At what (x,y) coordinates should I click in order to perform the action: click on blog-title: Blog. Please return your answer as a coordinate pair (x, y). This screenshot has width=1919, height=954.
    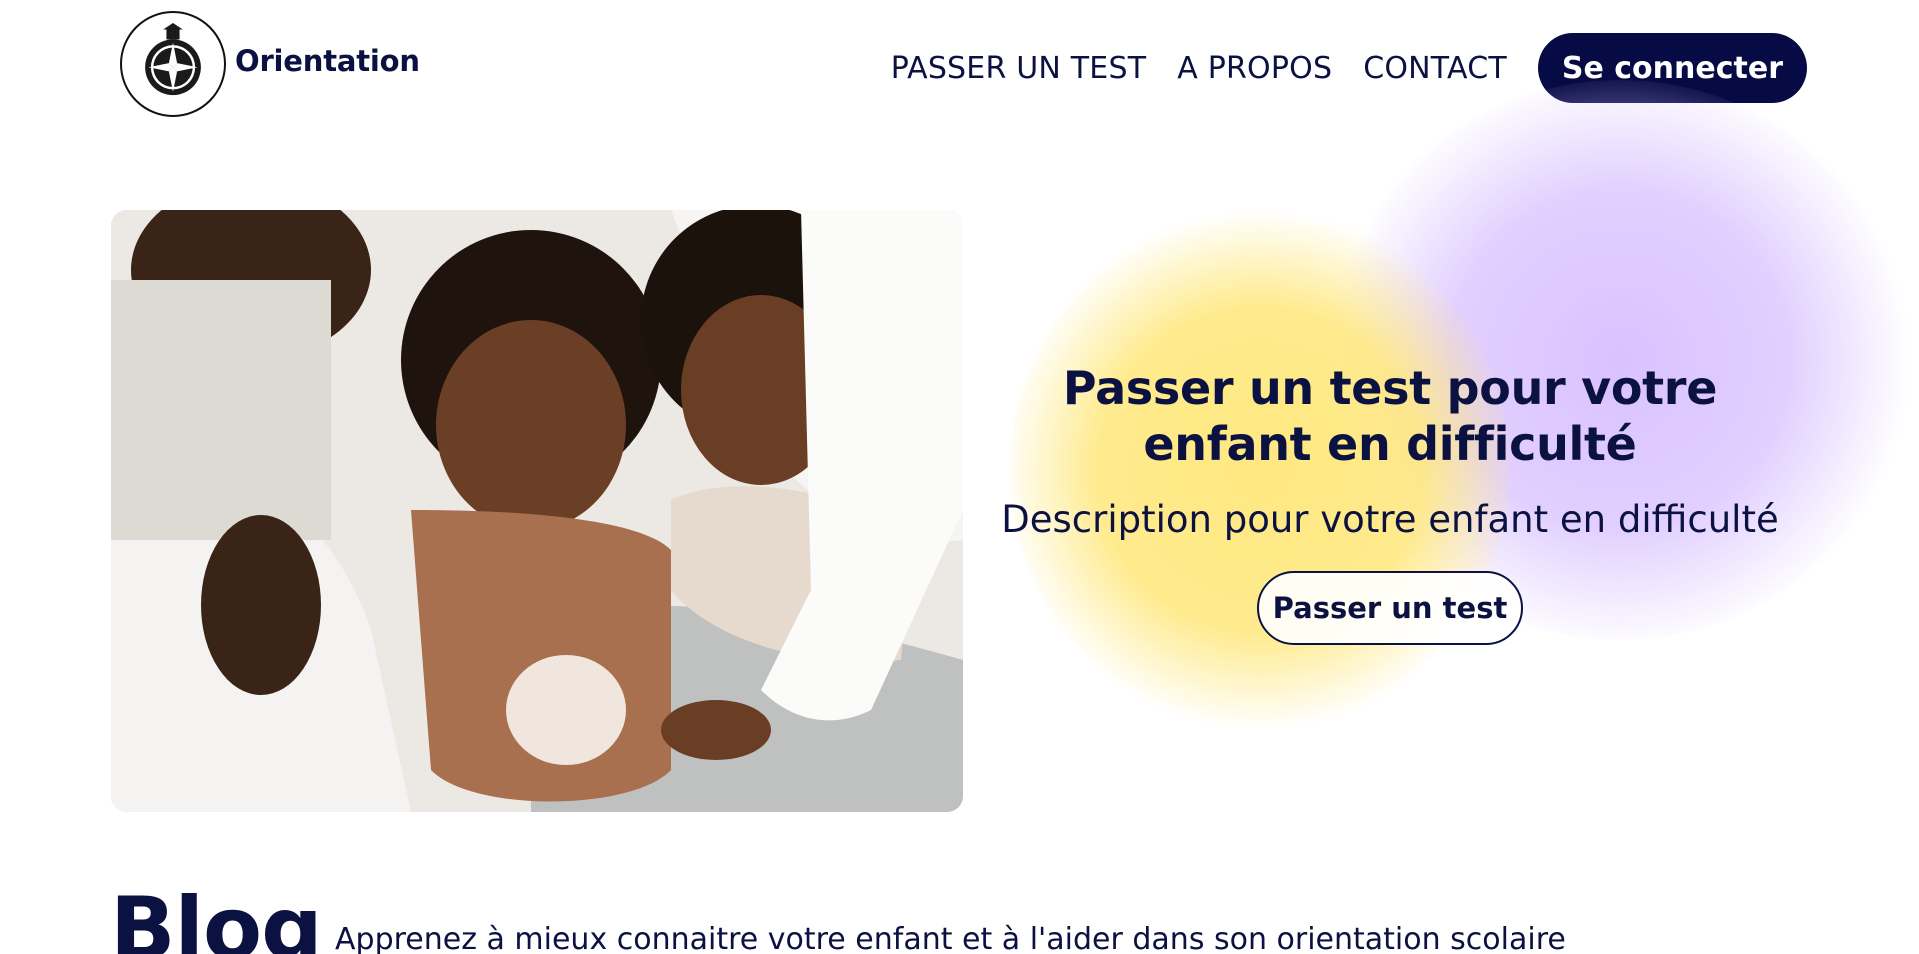
    Looking at the image, I should click on (216, 916).